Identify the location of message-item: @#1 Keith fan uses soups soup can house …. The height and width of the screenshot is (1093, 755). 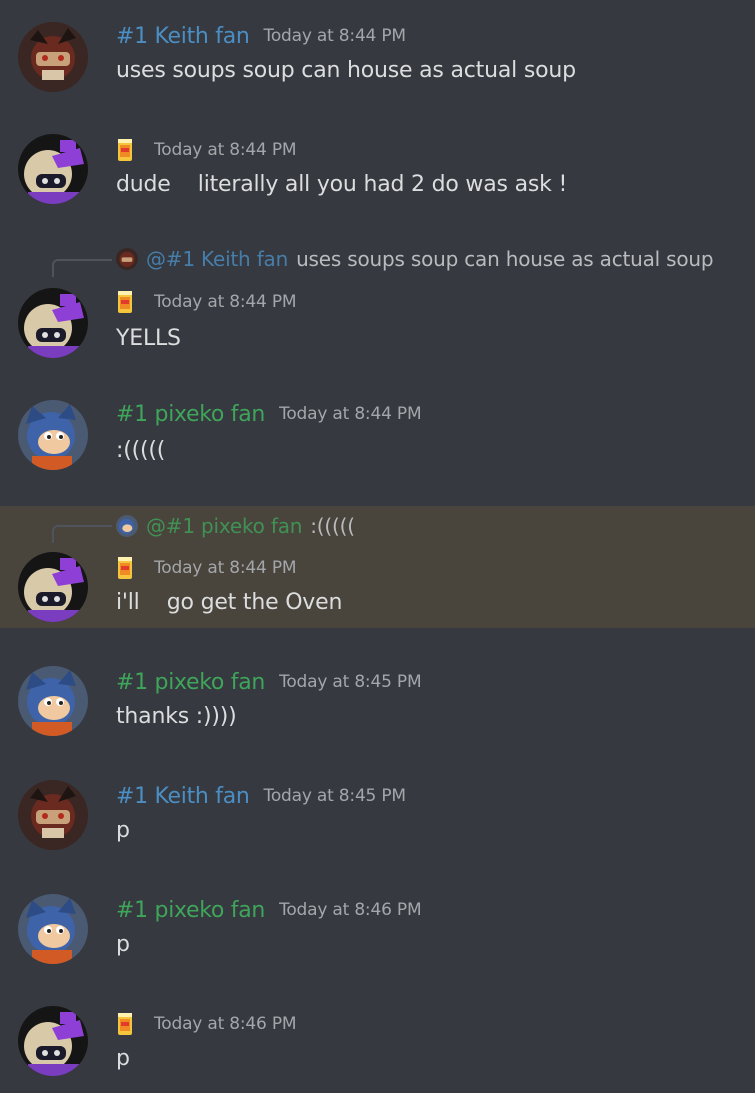
(377, 305).